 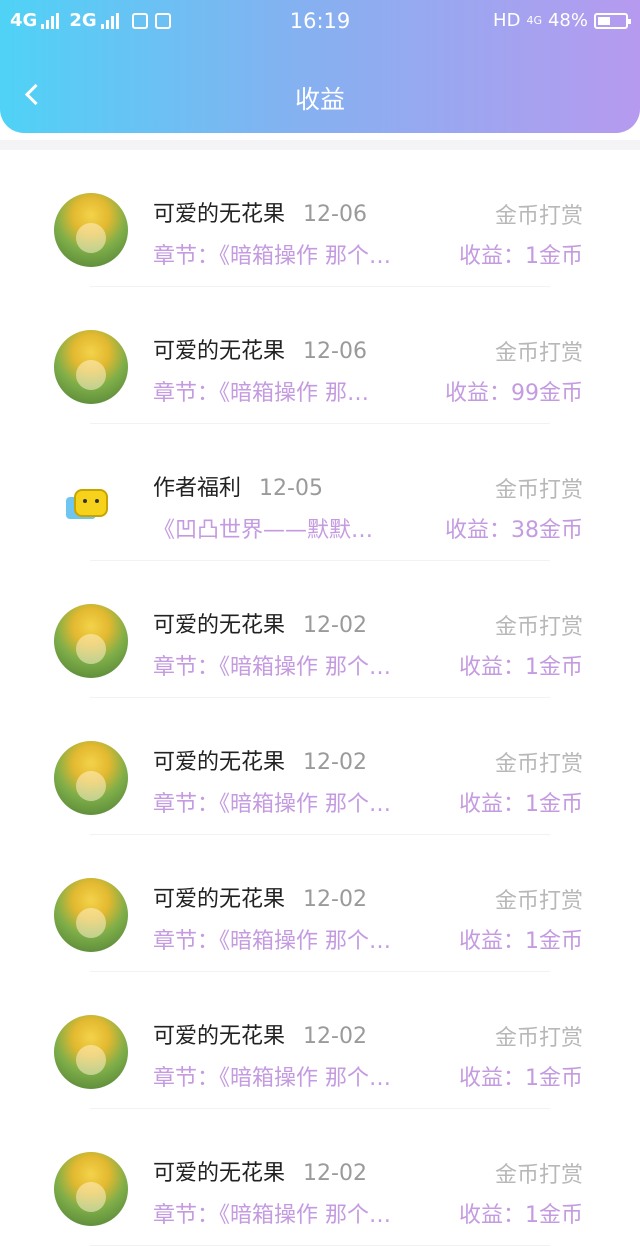 I want to click on sender-name-line: 作者福利 12-05, so click(x=238, y=486).